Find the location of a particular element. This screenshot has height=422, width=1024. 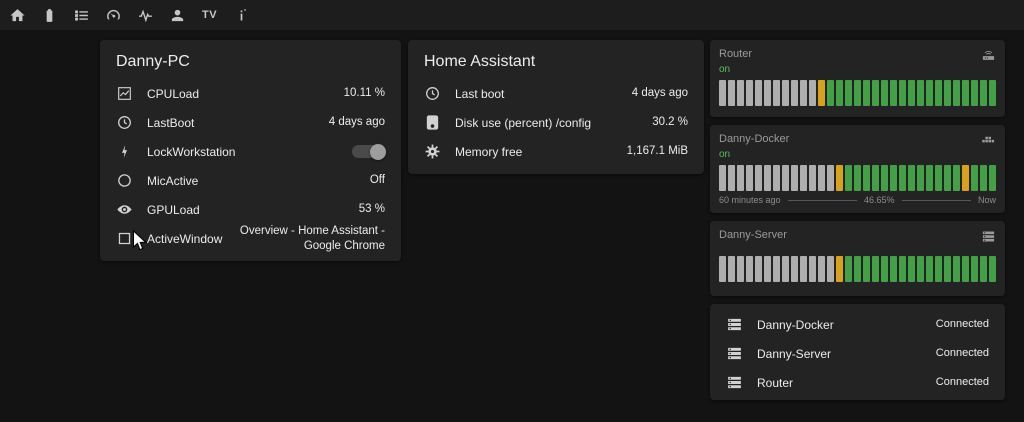

info-icon is located at coordinates (241, 15).